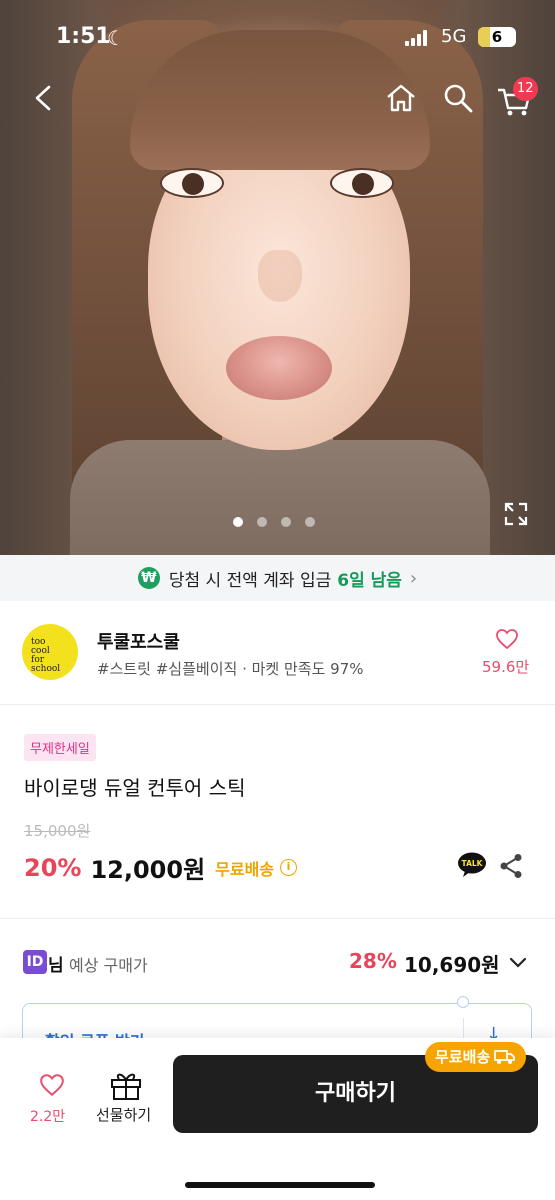  I want to click on cart-count-badge: 12, so click(525, 89).